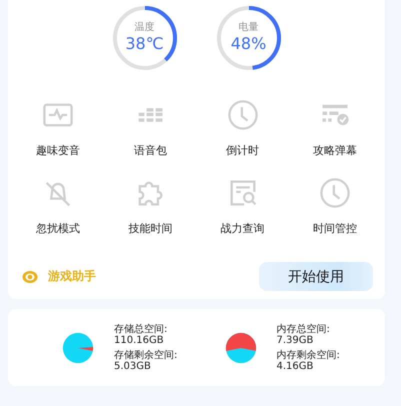 The height and width of the screenshot is (406, 401). Describe the element at coordinates (295, 340) in the screenshot. I see `total-value: 7.39GB` at that location.